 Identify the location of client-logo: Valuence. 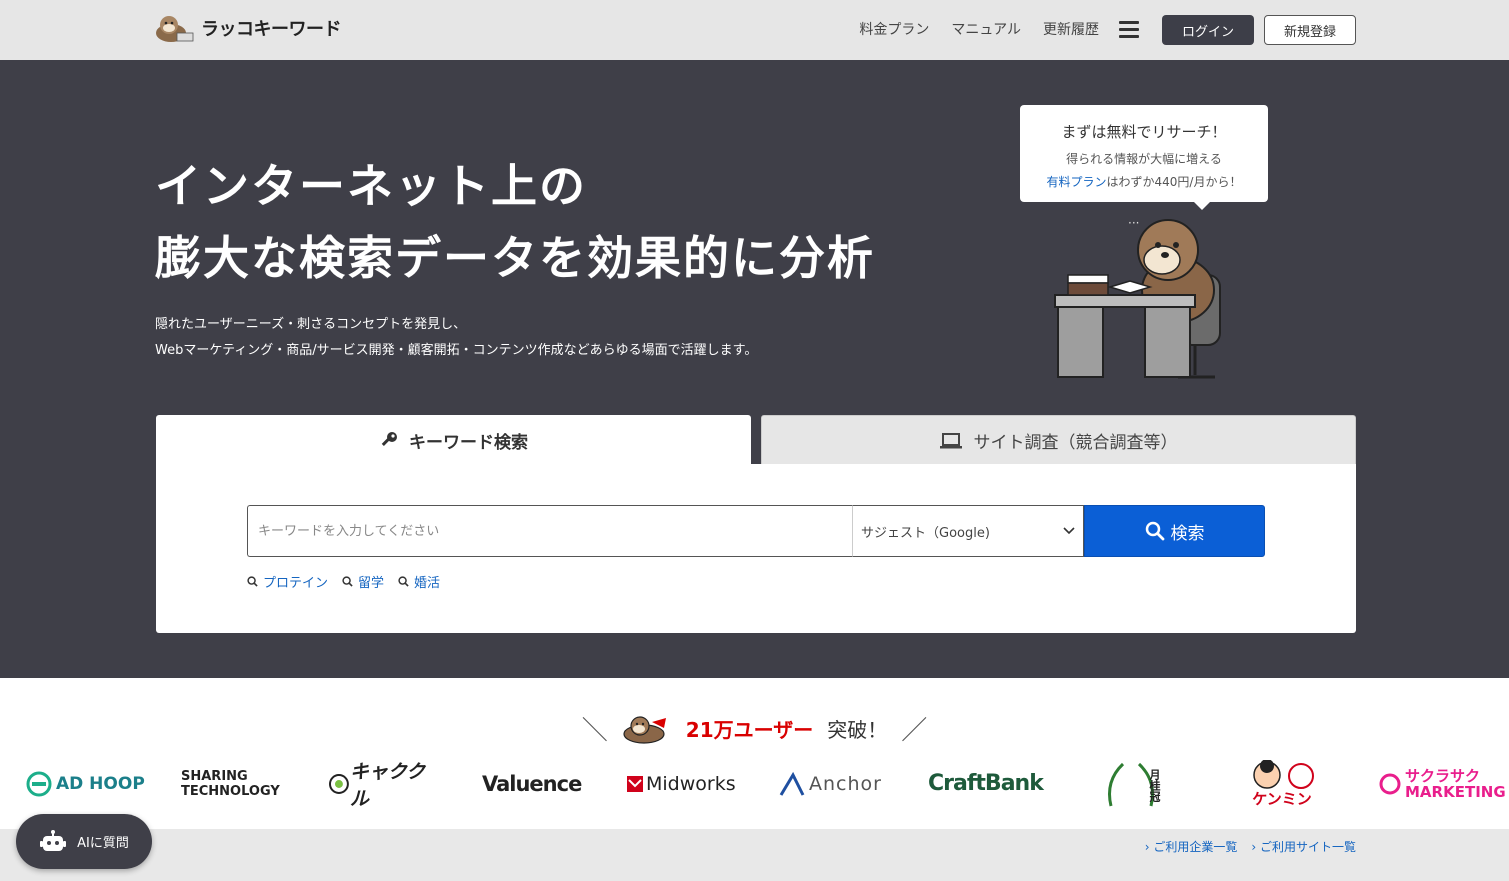
(534, 783).